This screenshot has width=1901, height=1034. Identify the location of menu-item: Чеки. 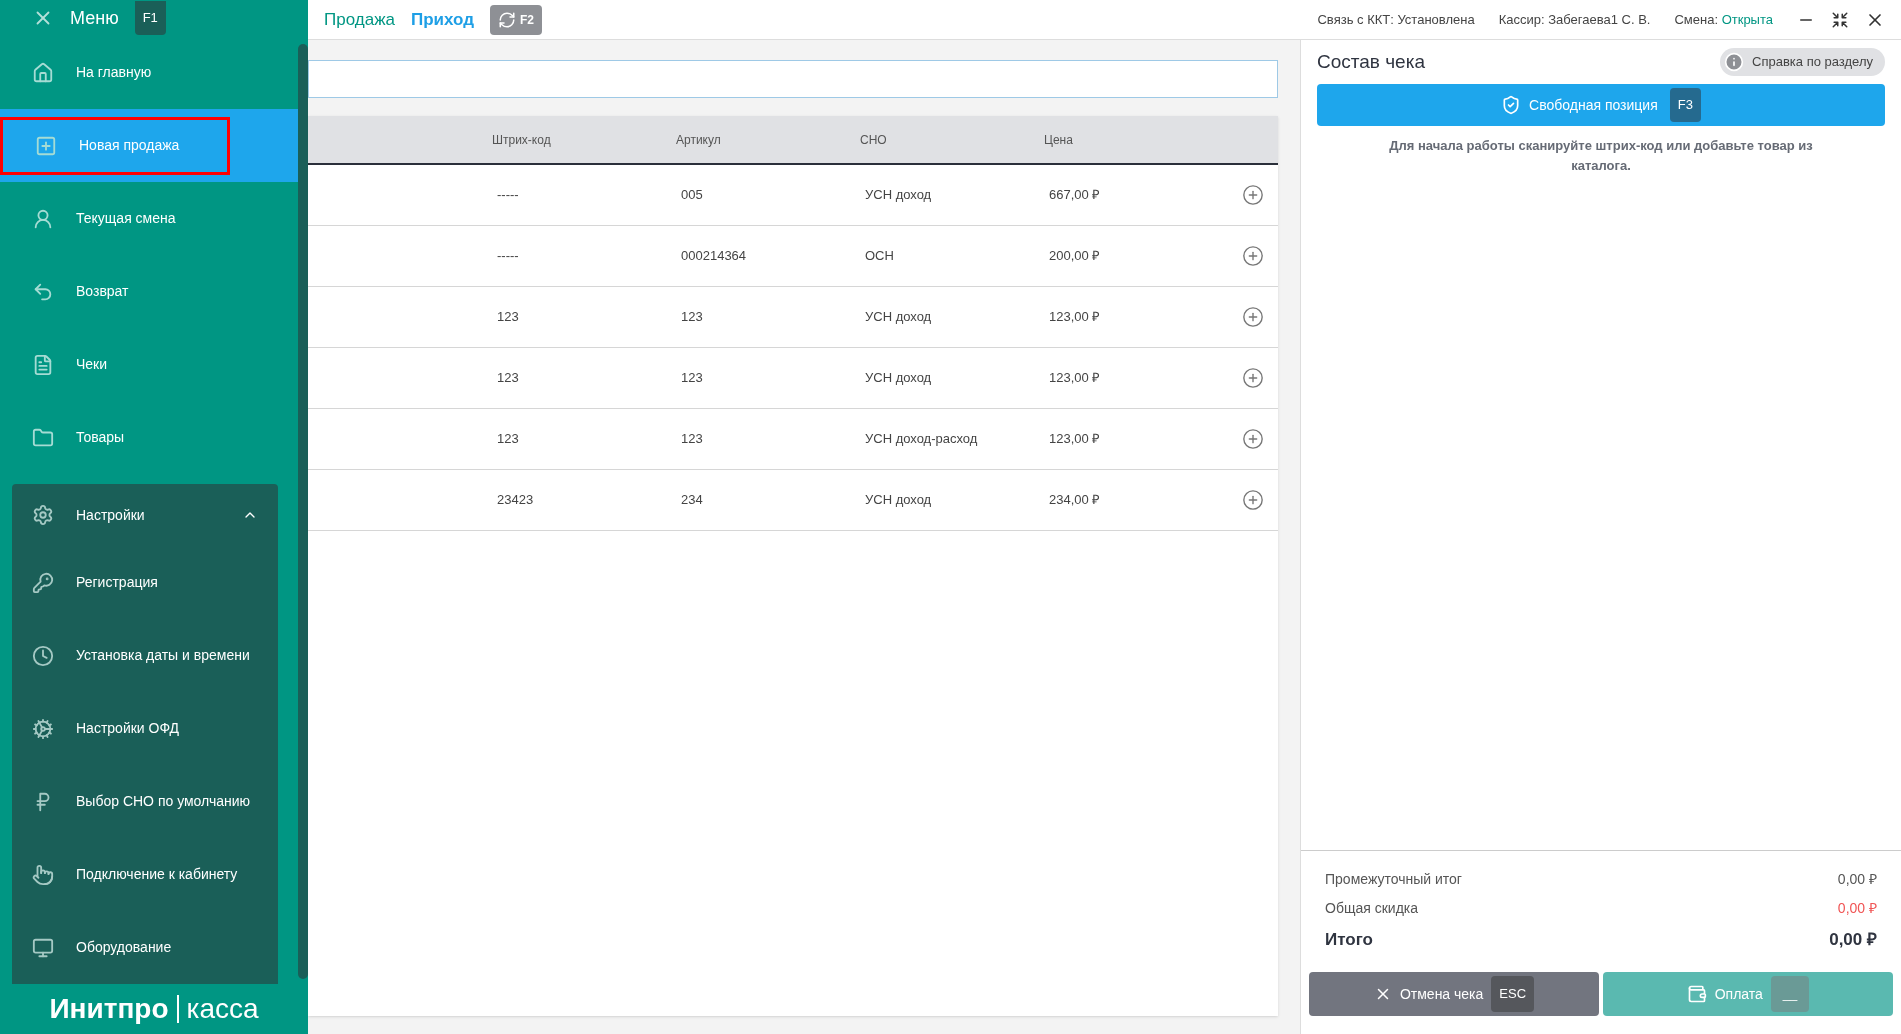
(149, 364).